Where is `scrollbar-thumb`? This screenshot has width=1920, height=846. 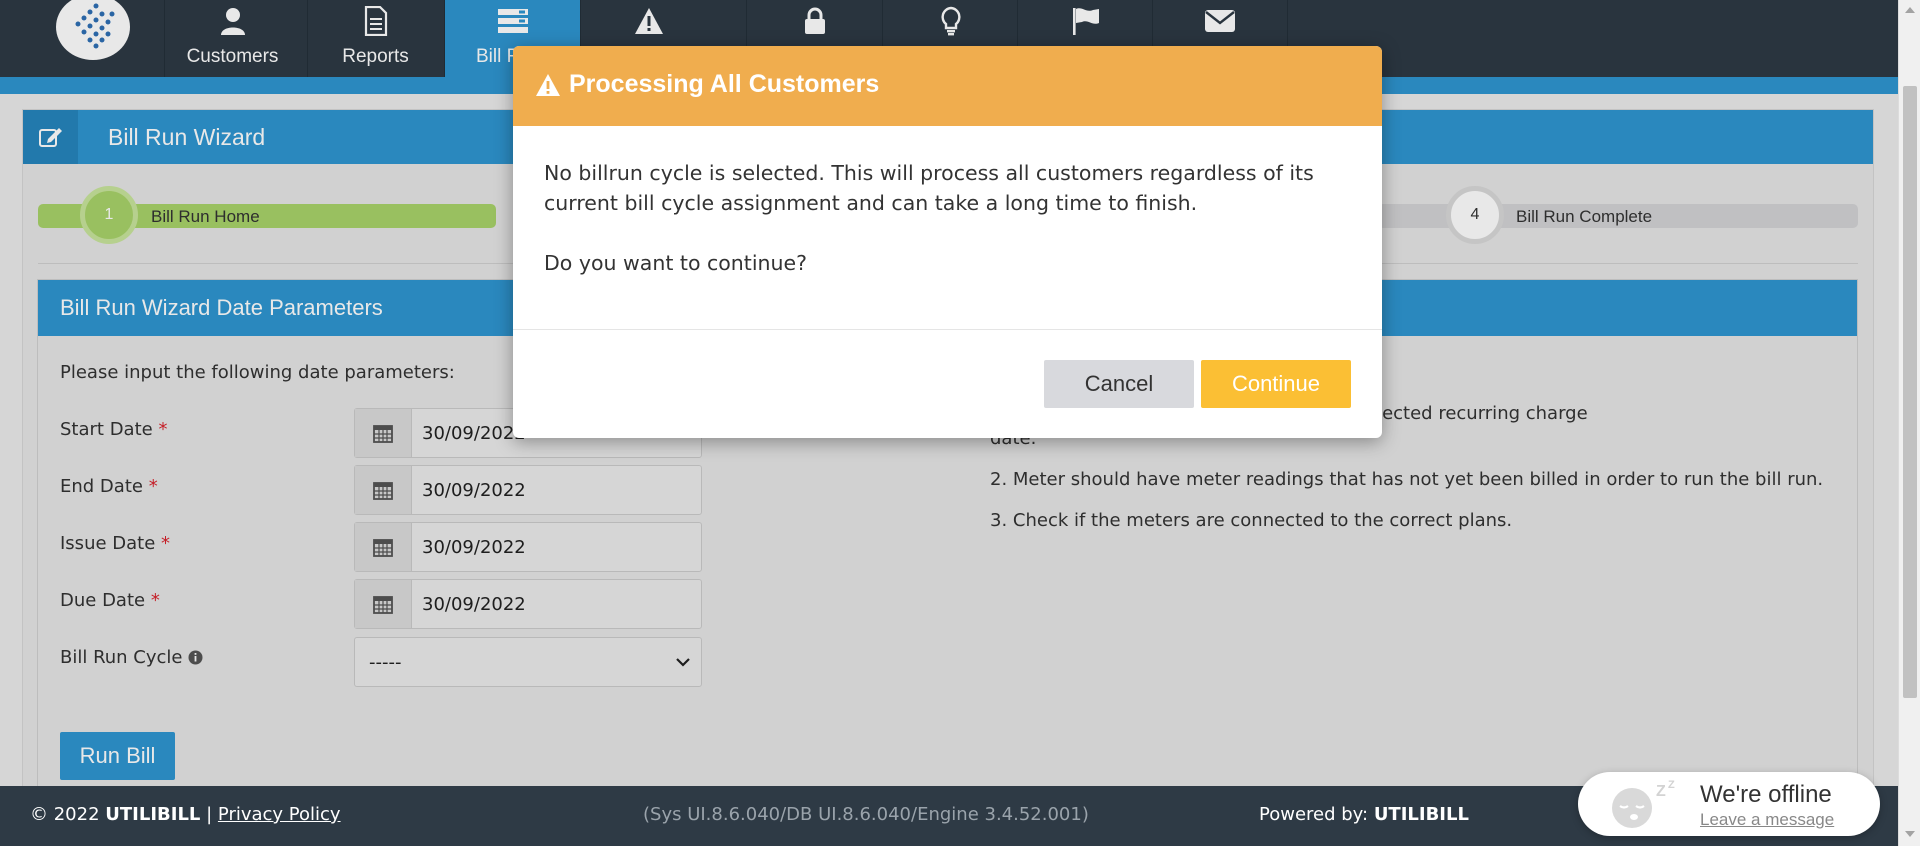 scrollbar-thumb is located at coordinates (1910, 392).